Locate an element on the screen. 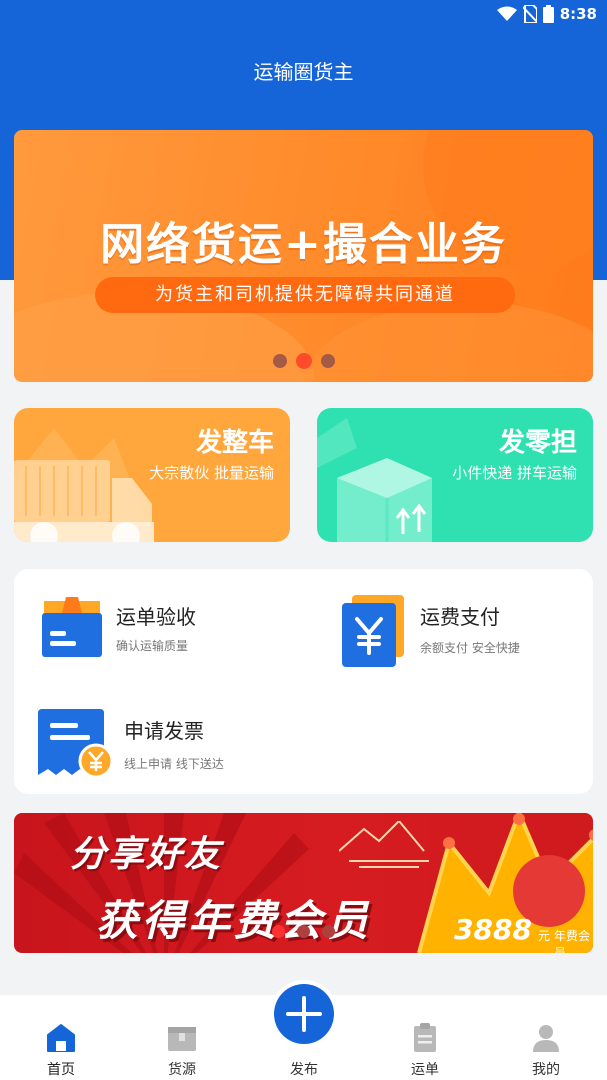 The width and height of the screenshot is (607, 1080). promo-unit: 元 is located at coordinates (544, 936).